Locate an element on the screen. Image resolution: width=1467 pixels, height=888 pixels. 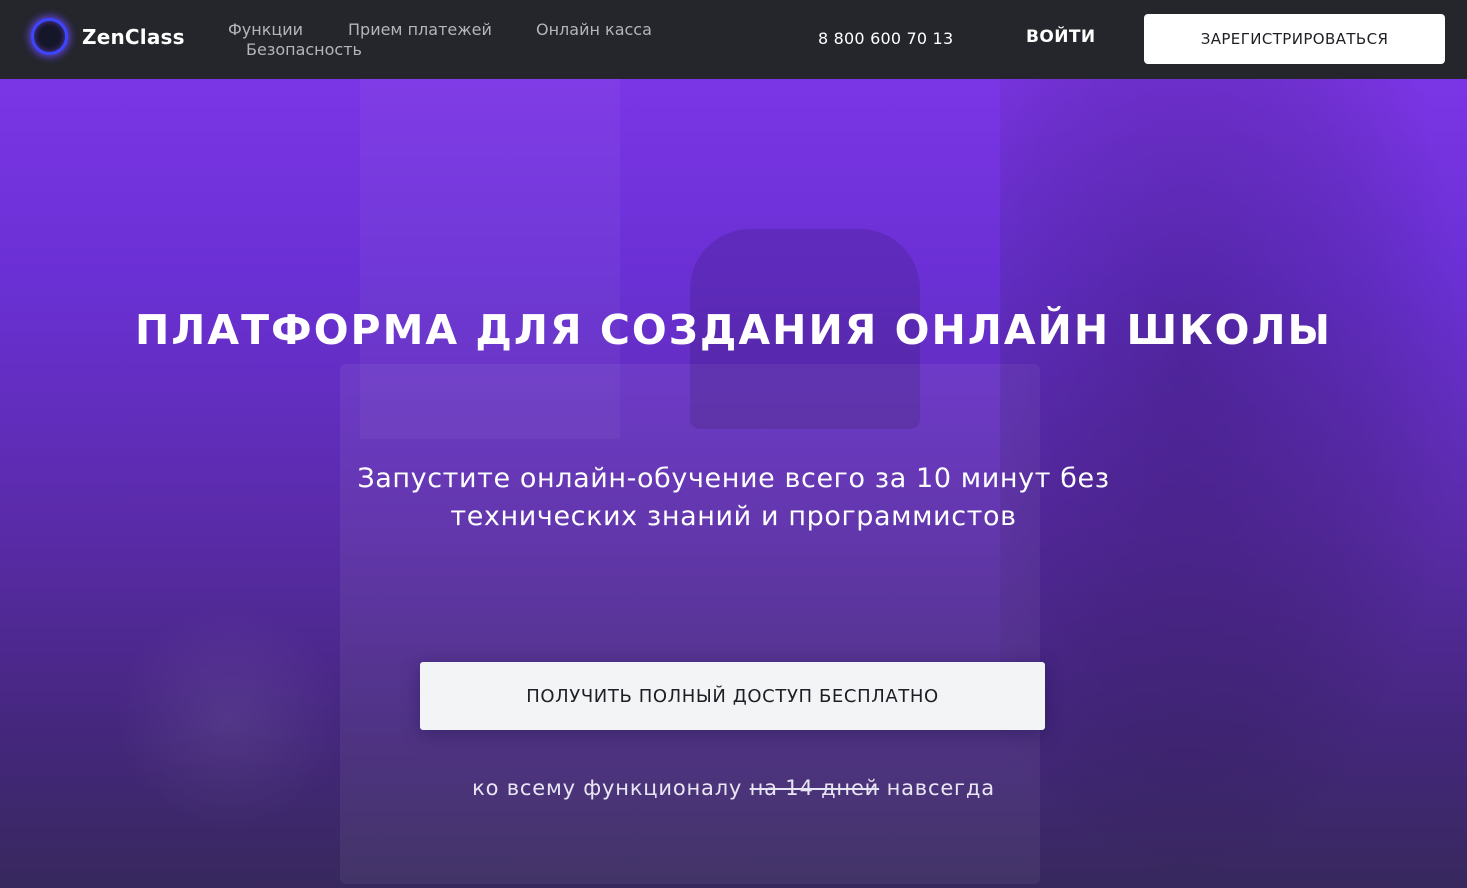
logo-ring-icon is located at coordinates (49, 36).